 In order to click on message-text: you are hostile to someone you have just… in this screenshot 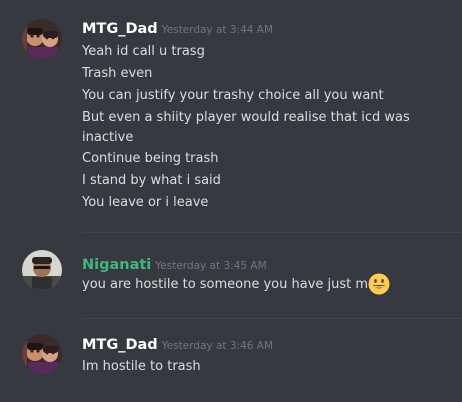, I will do `click(232, 284)`.